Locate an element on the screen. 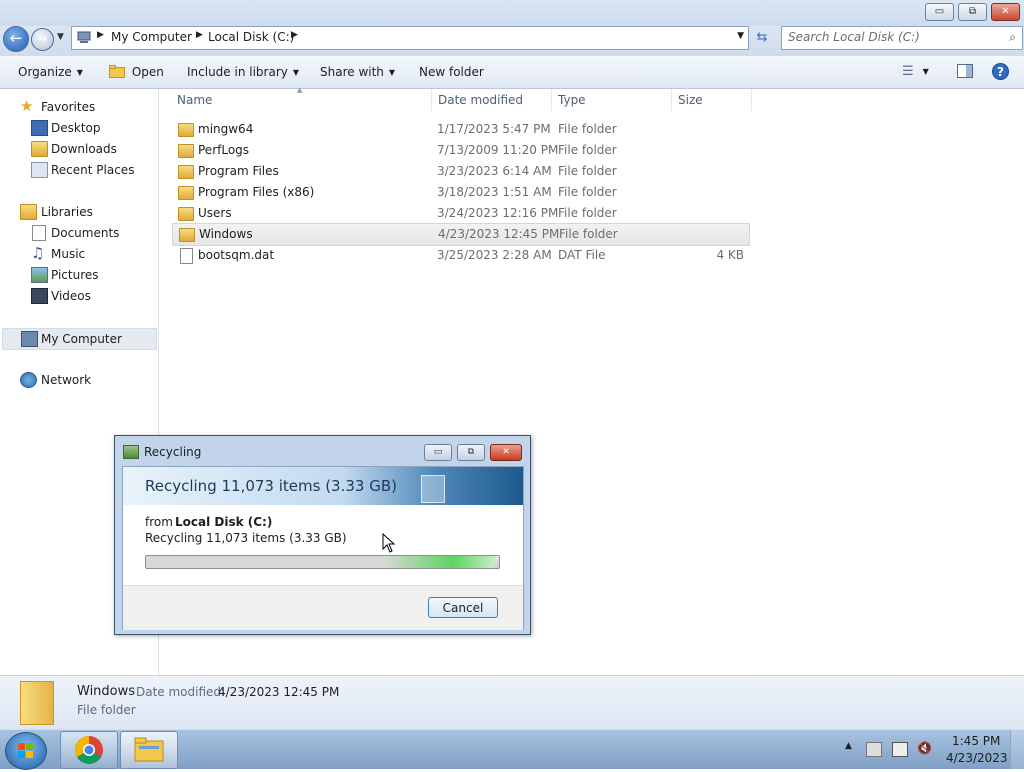  minimize-button: ▭ is located at coordinates (939, 12).